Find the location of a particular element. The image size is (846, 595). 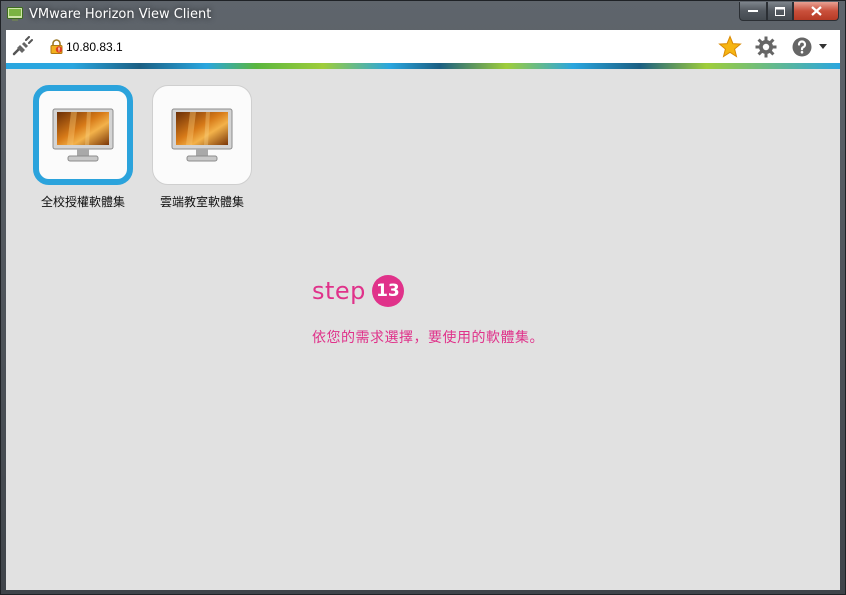

window-title: VMware Horizon View Client is located at coordinates (120, 14).